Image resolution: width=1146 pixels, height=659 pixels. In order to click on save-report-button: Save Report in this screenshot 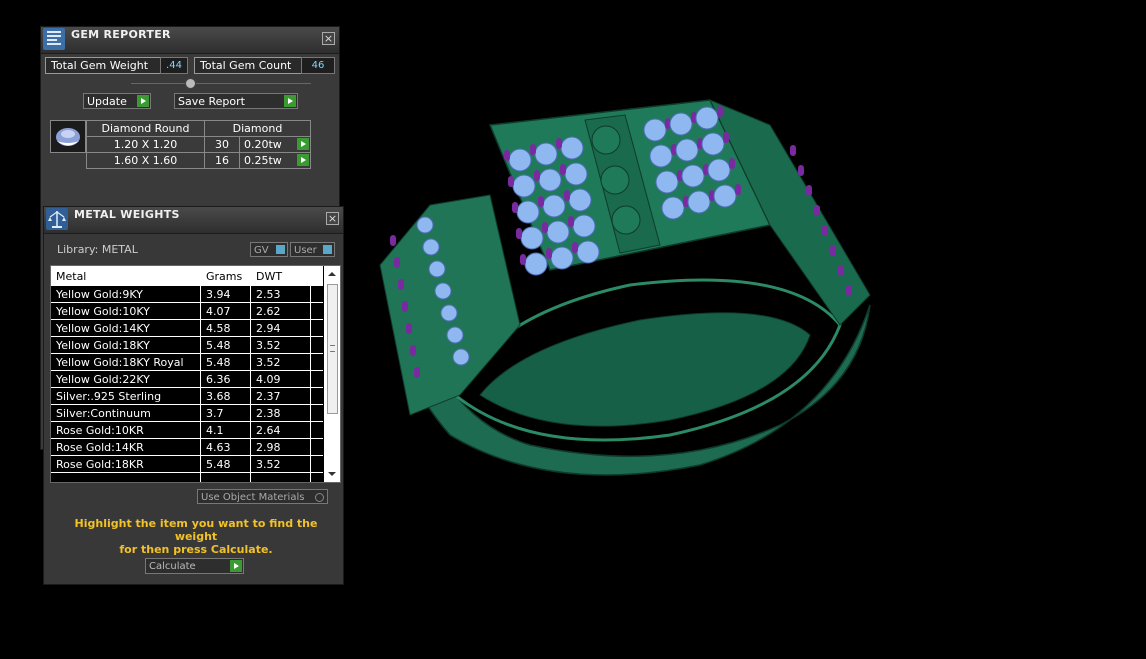, I will do `click(236, 101)`.